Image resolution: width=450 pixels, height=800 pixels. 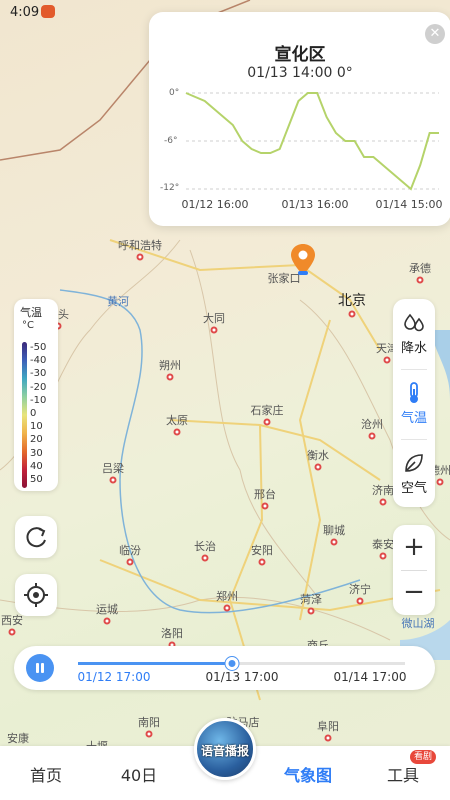 I want to click on city-label: 沧州, so click(x=372, y=424).